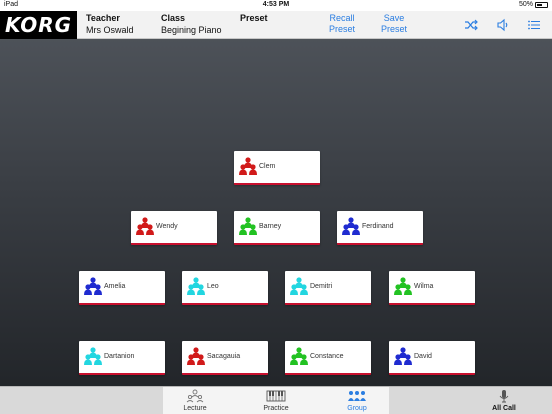  I want to click on student-name: Sacagauia, so click(224, 356).